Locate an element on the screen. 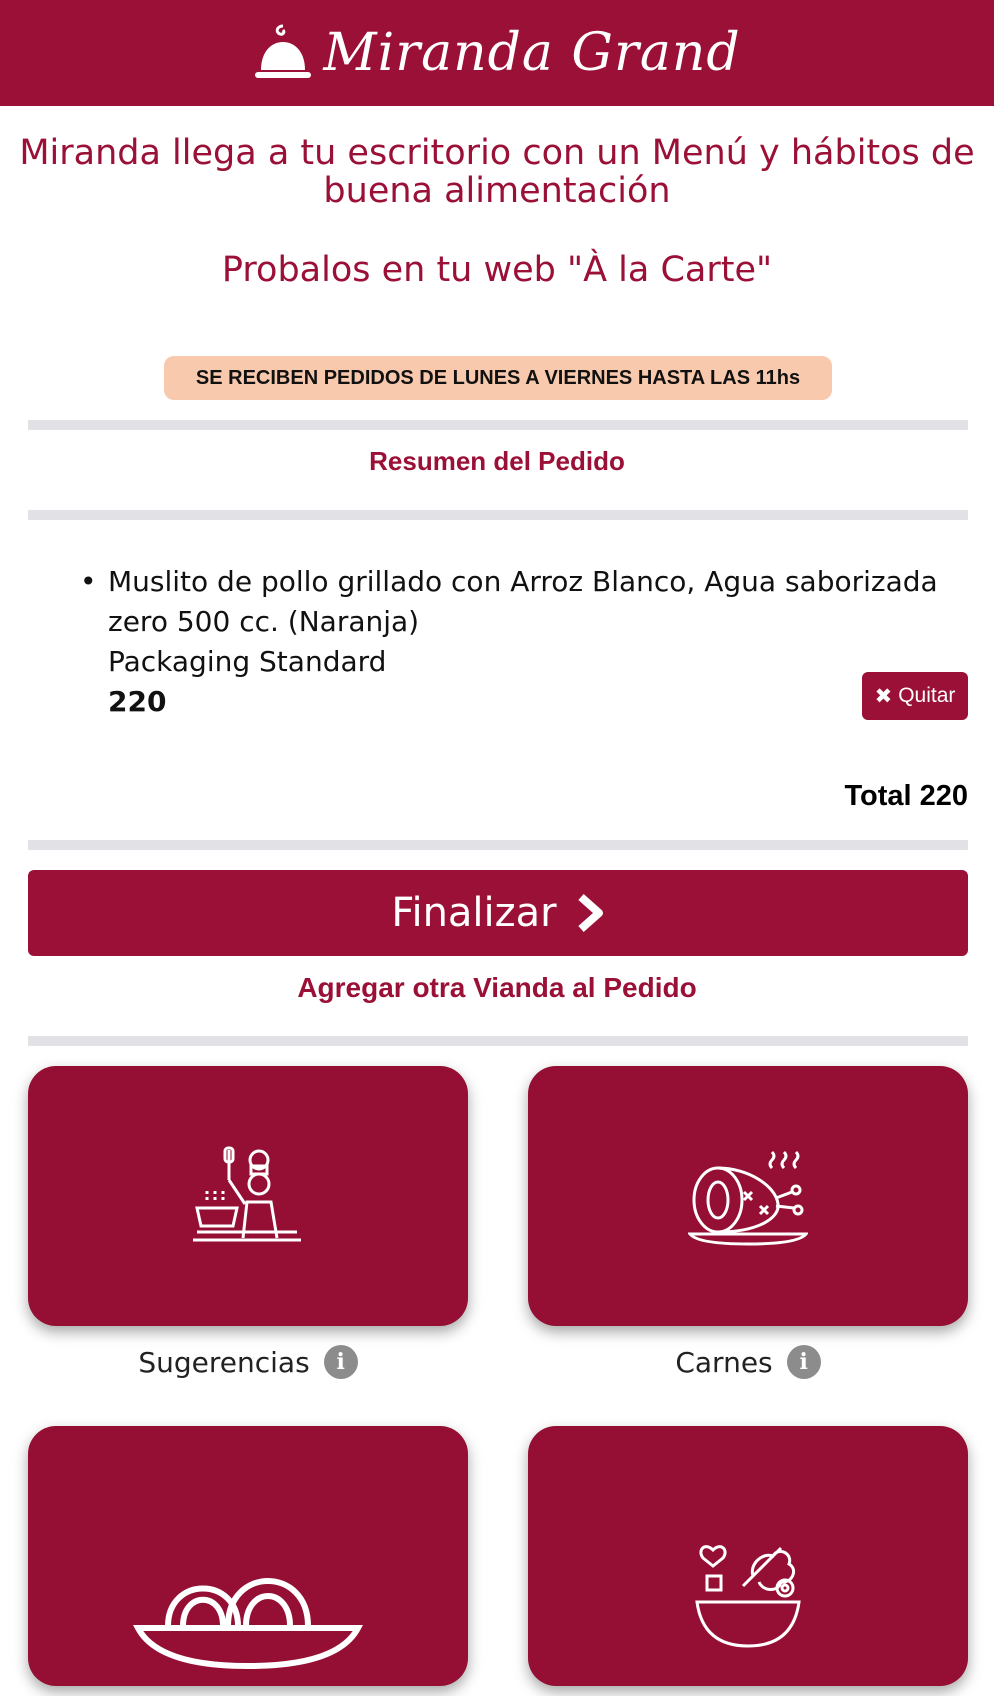 Image resolution: width=994 pixels, height=1696 pixels. intro-subtitle: Probalos en tu web "À la Carte" is located at coordinates (497, 270).